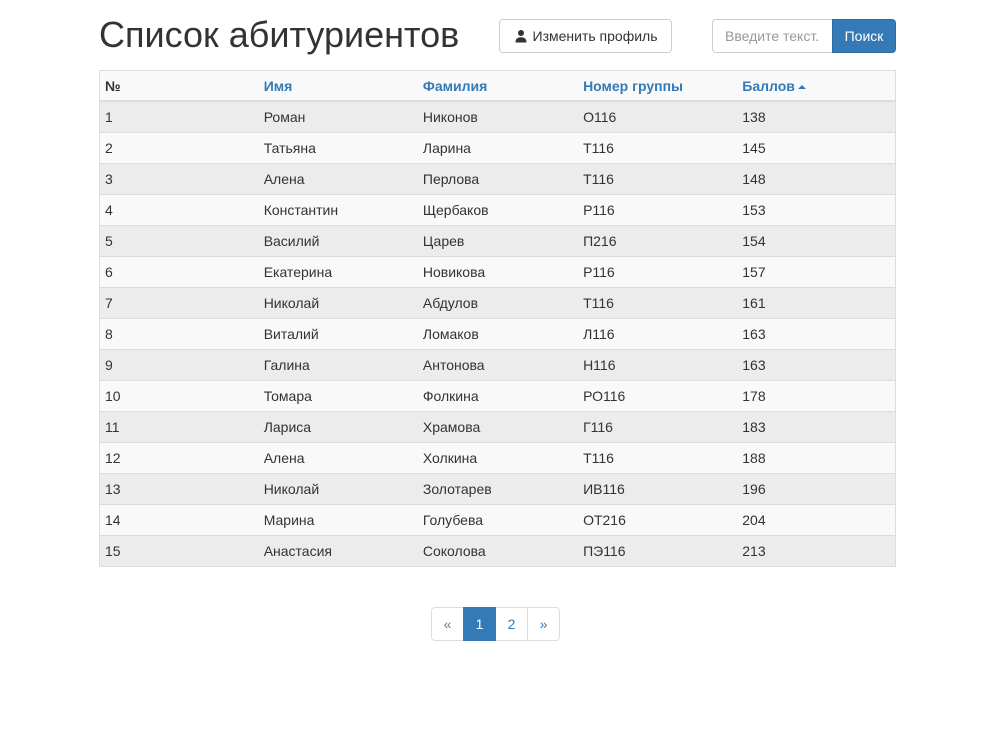  Describe the element at coordinates (497, 303) in the screenshot. I see `table-row: 7 Николай Абдулов Т116 161` at that location.